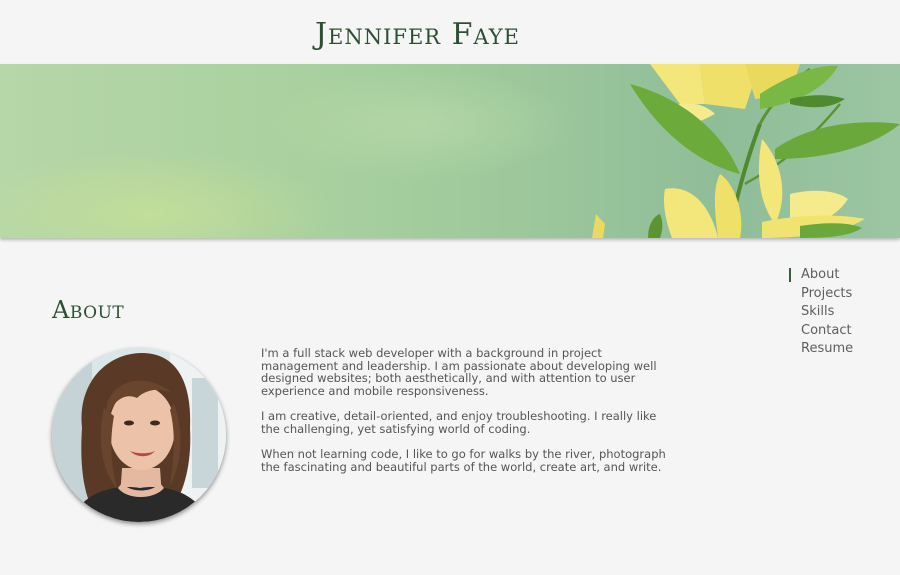 Image resolution: width=900 pixels, height=575 pixels. What do you see at coordinates (417, 35) in the screenshot?
I see `site-title: Jennifer Faye` at bounding box center [417, 35].